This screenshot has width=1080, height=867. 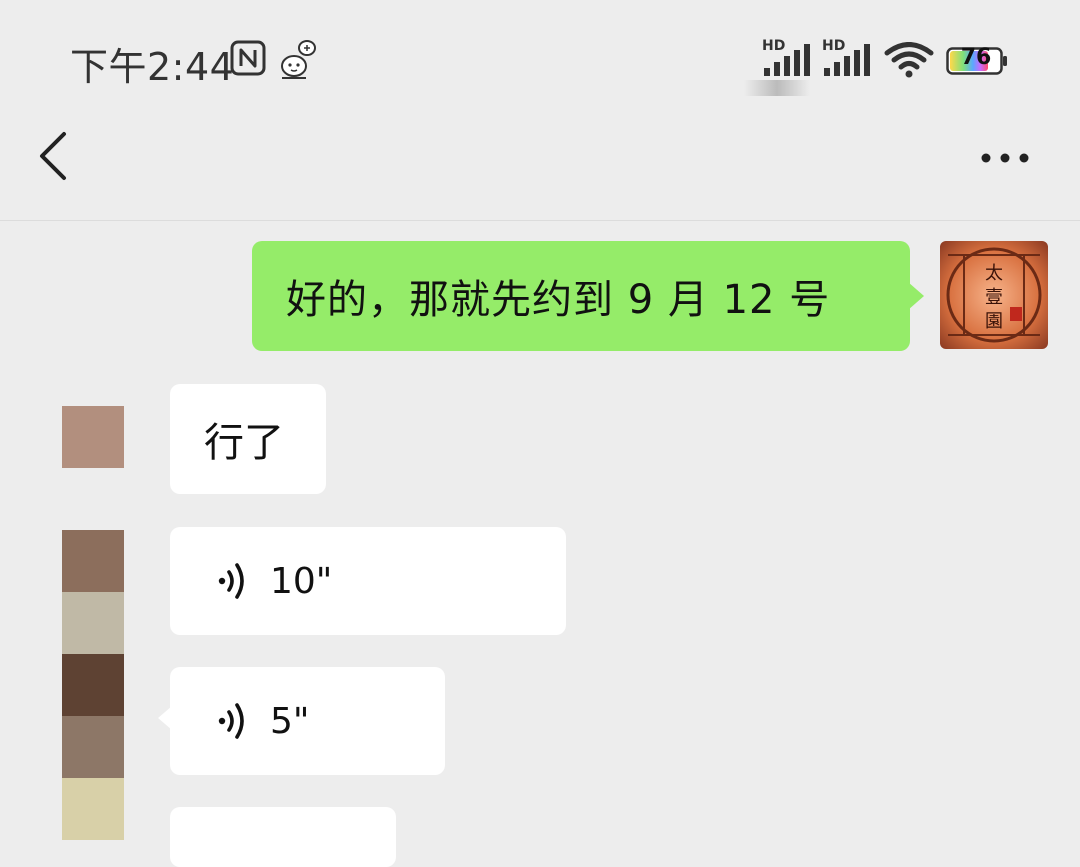 I want to click on avatar-char-3: 園, so click(x=994, y=321).